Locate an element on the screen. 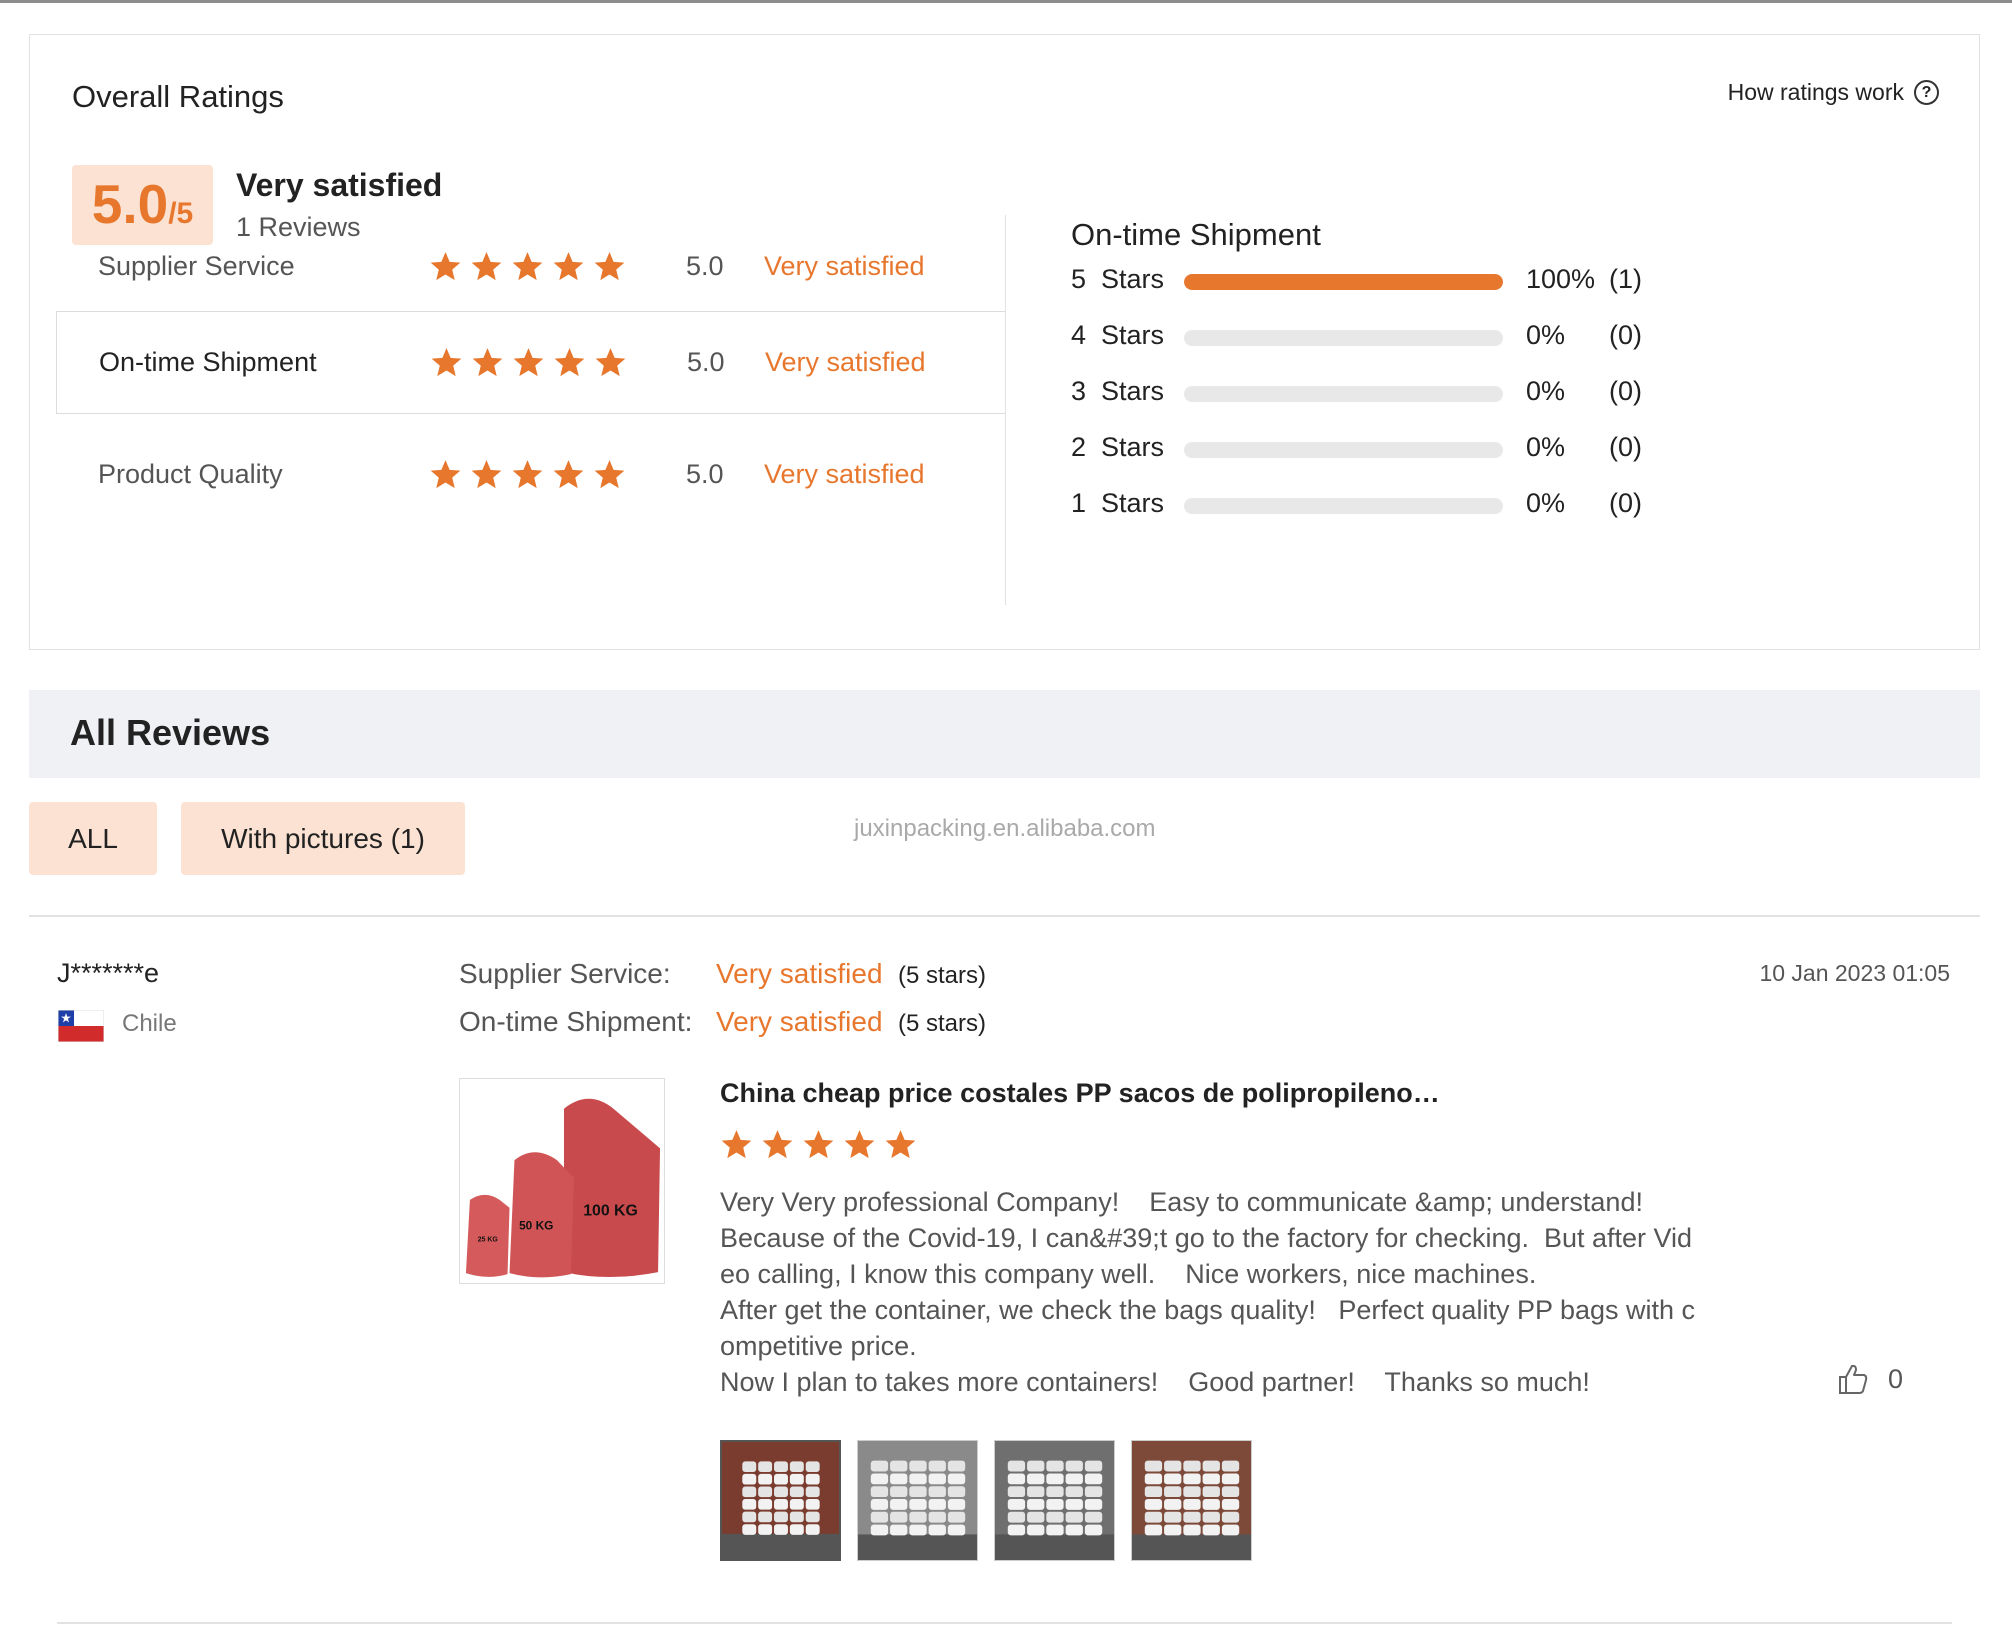  like-button: 0 is located at coordinates (1869, 1379).